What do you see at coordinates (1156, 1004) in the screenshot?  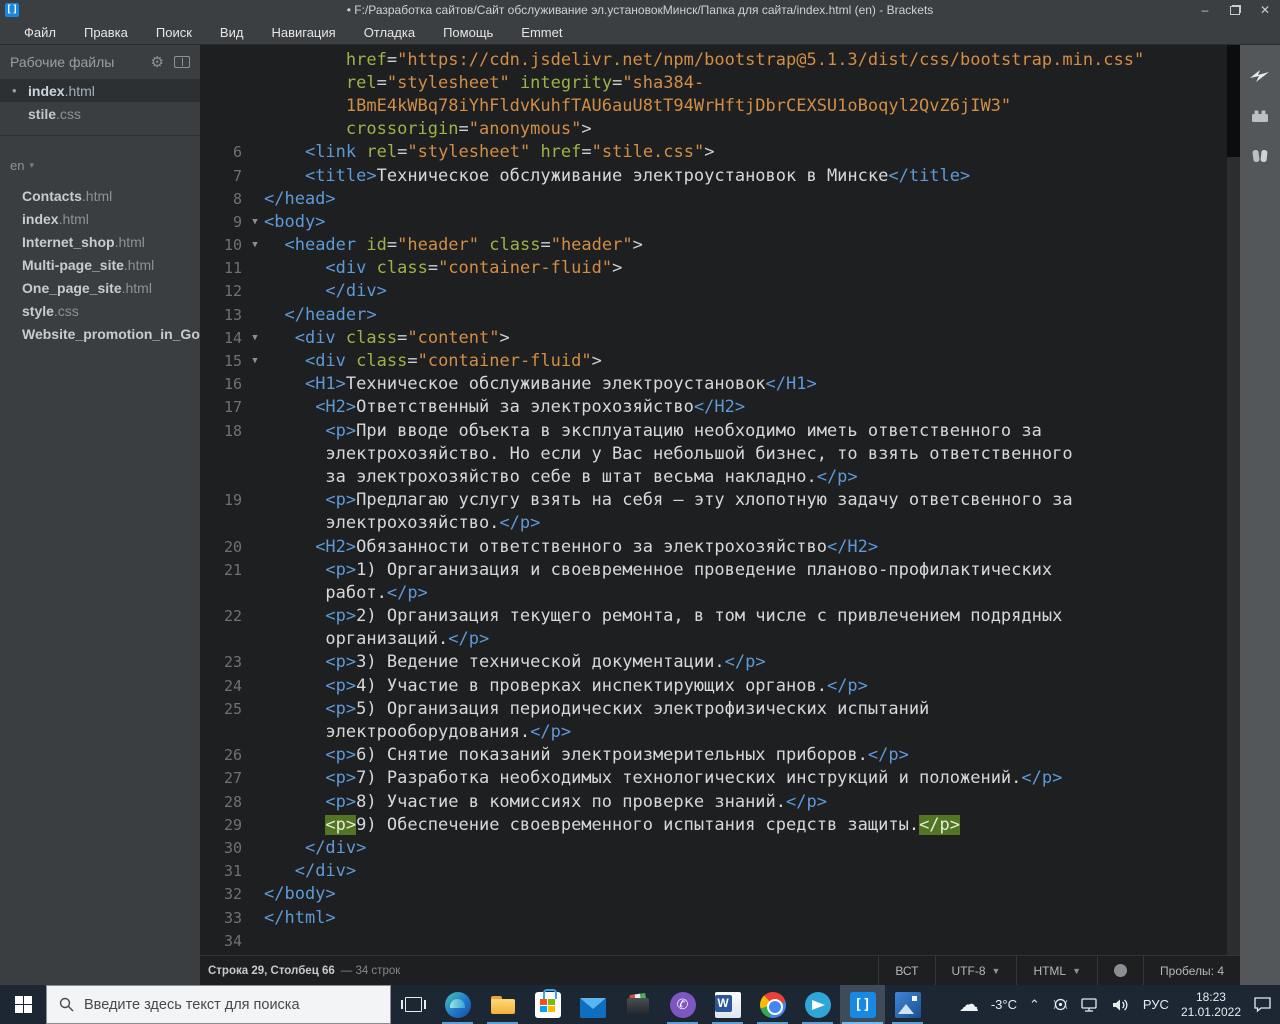 I see `language-indicator: РУС` at bounding box center [1156, 1004].